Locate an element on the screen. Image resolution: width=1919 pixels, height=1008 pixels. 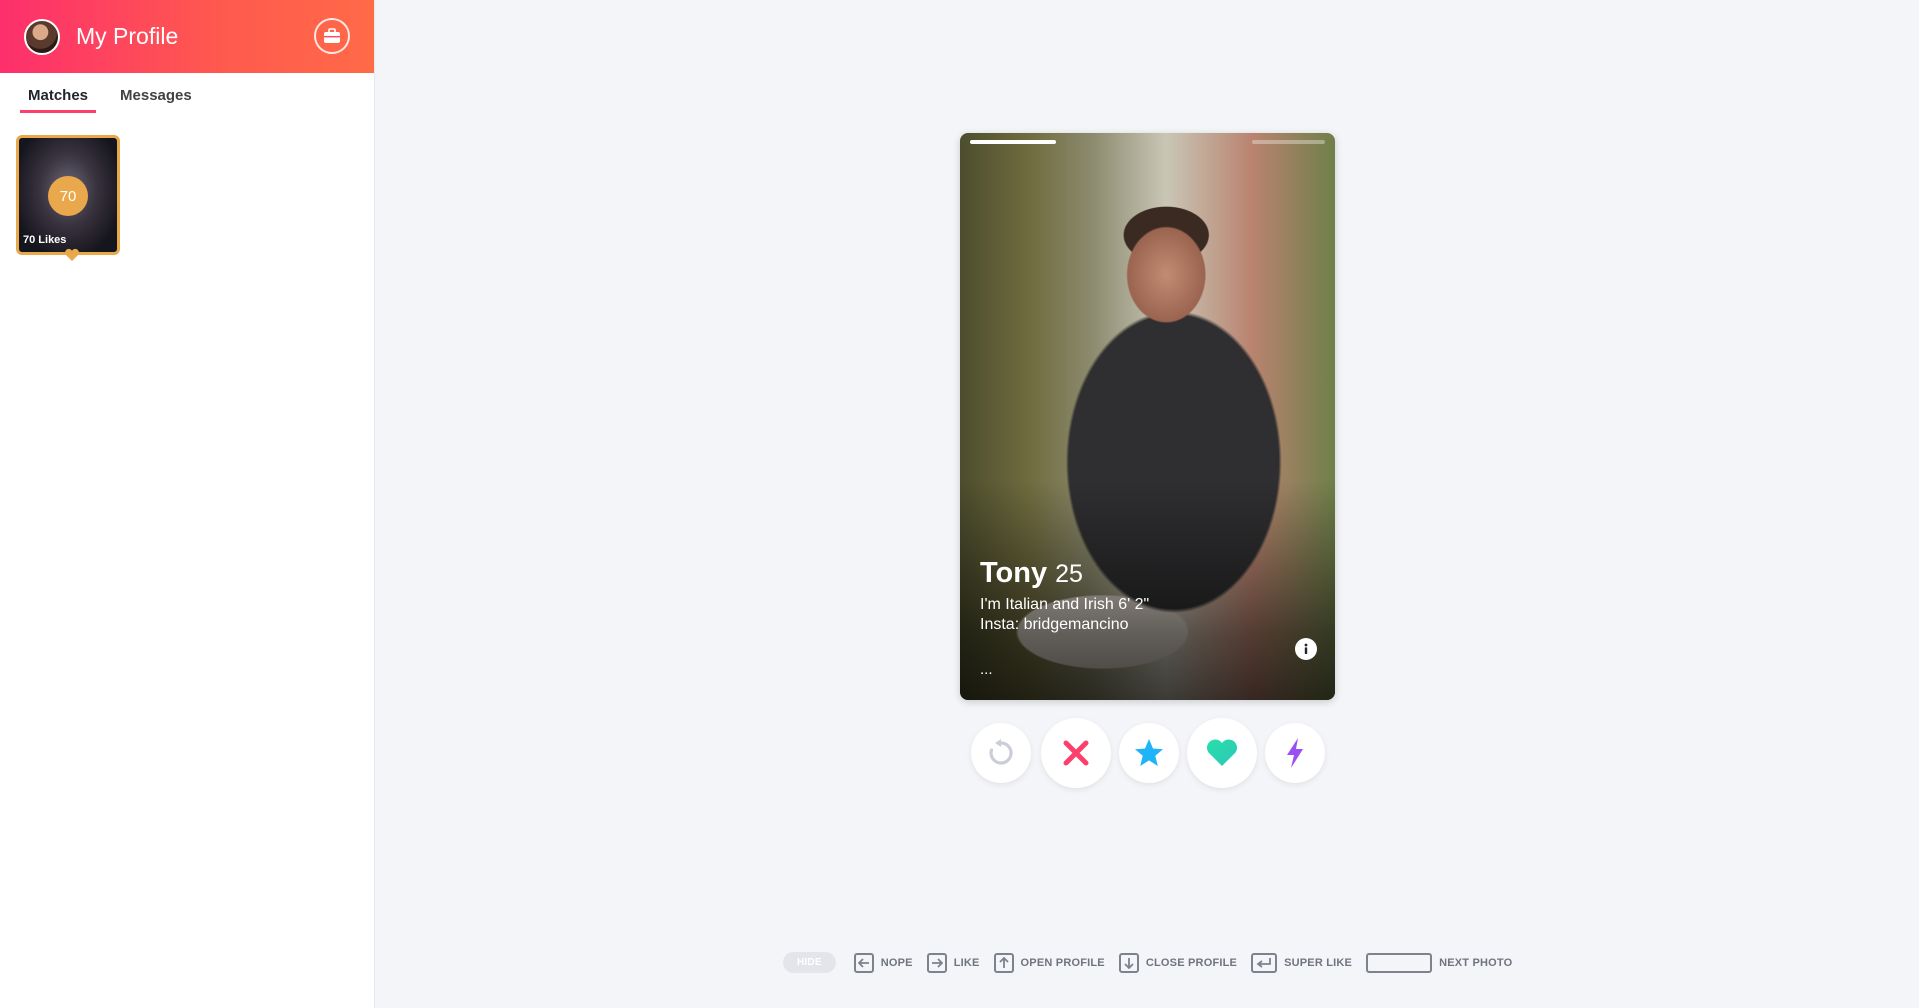
hint-label: LIKE is located at coordinates (966, 962).